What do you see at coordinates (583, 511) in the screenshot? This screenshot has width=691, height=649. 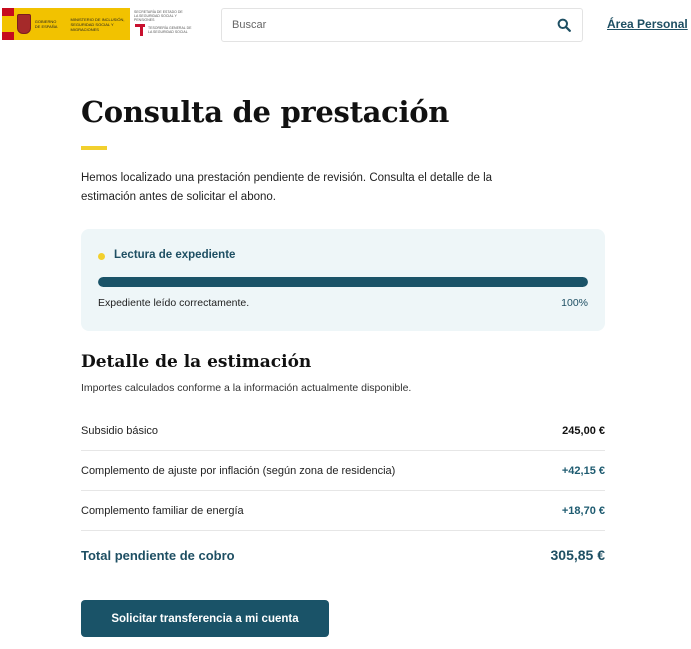 I see `estimate-row-value: +18,70 €` at bounding box center [583, 511].